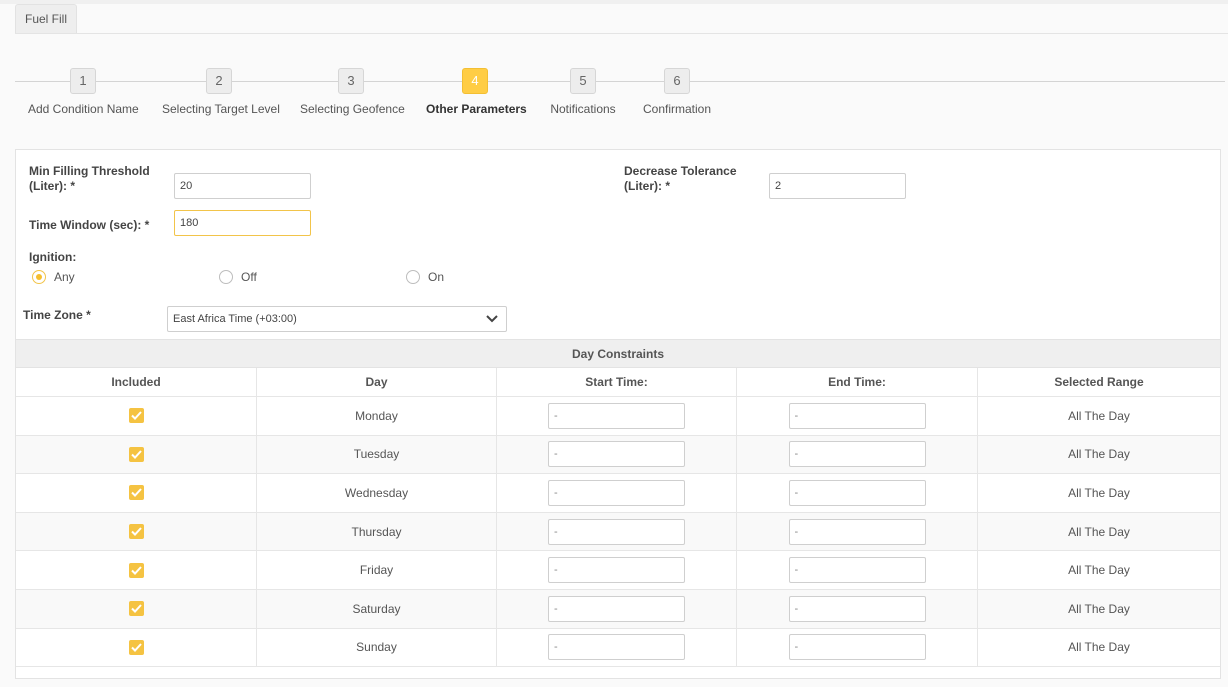 This screenshot has width=1228, height=687. I want to click on wizard-step-6: 6 Confirmation, so click(677, 92).